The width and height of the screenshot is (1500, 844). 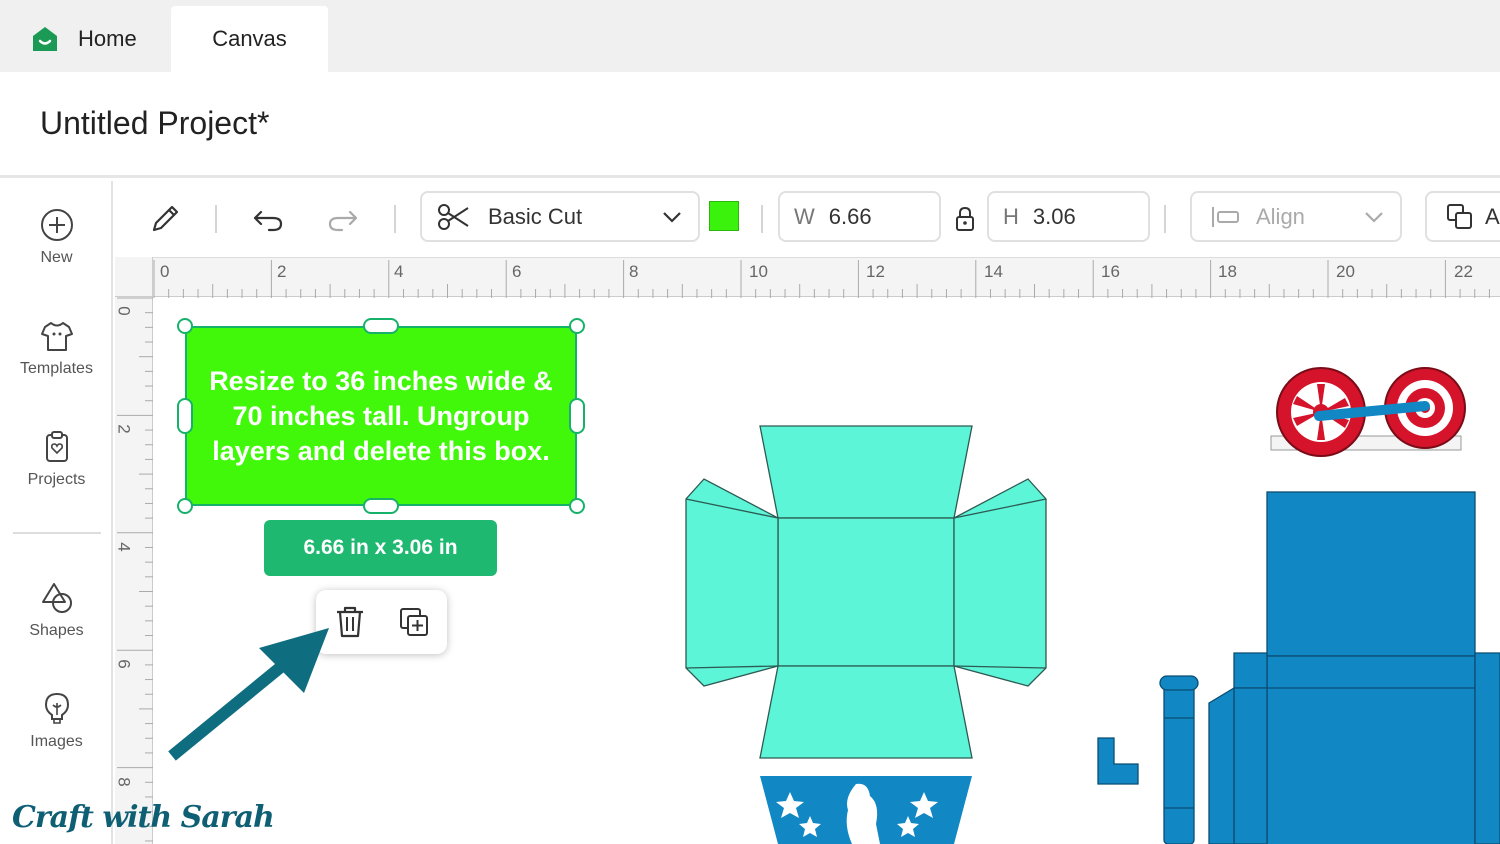 What do you see at coordinates (750, 36) in the screenshot?
I see `tab-bar: Home Canvas` at bounding box center [750, 36].